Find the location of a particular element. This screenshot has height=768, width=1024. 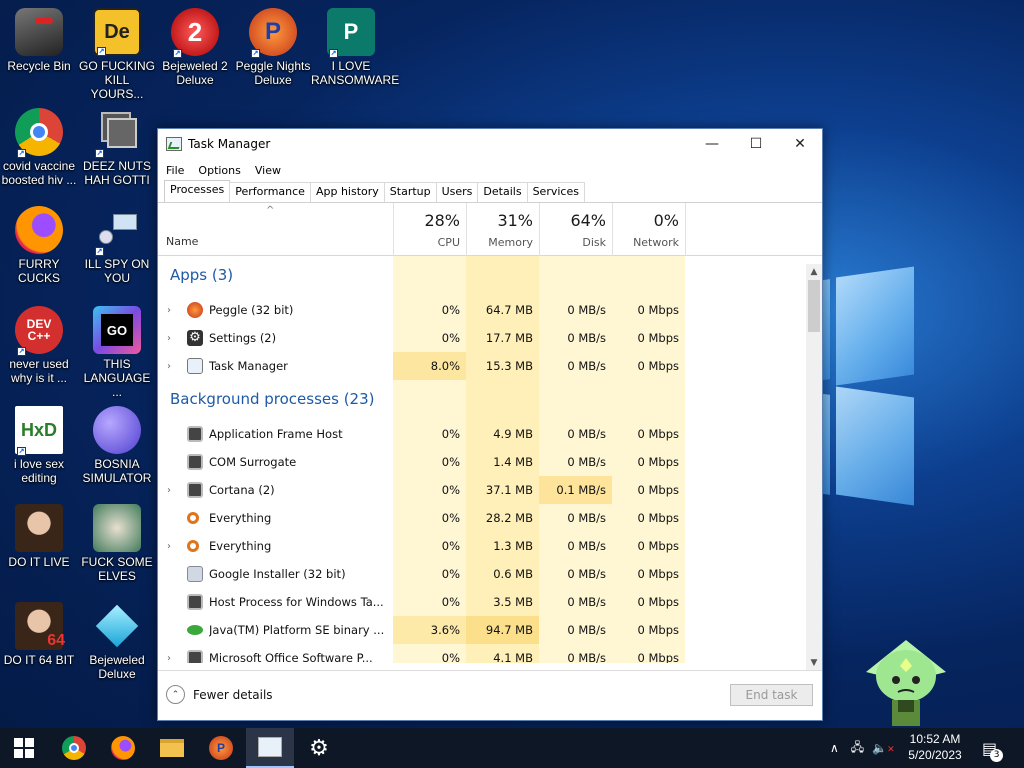

group-apps-title: Apps (3) is located at coordinates (202, 275).